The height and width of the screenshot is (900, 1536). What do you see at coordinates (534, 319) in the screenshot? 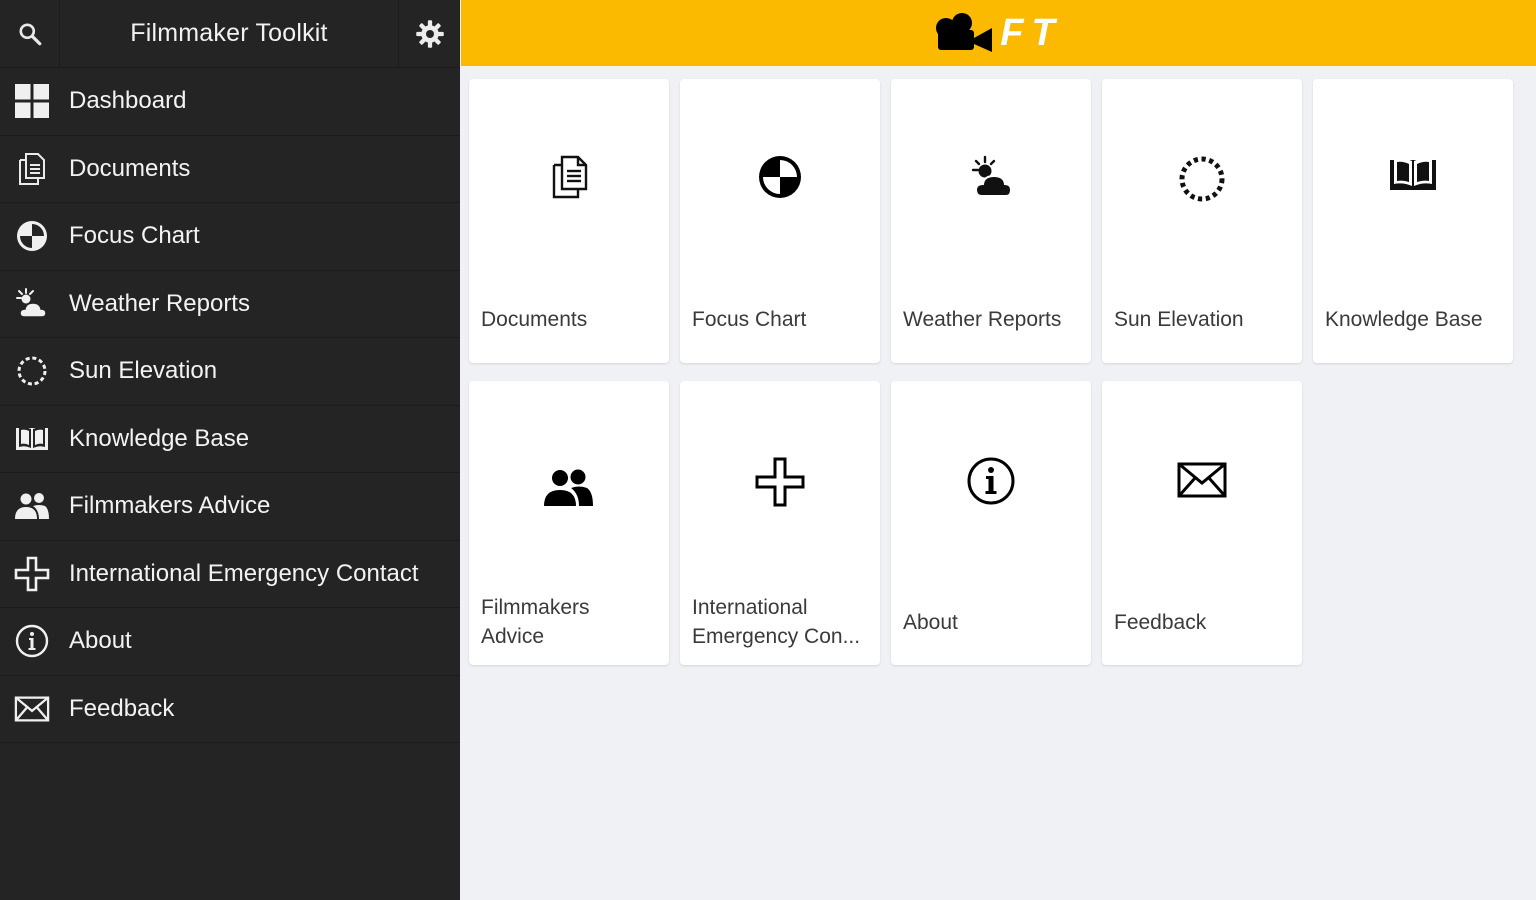
I see `tile-label: Documents` at bounding box center [534, 319].